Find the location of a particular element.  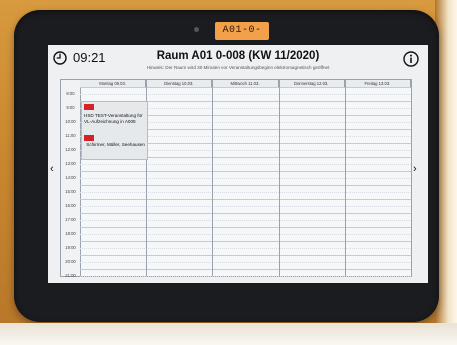

time-label: 11:00 is located at coordinates (70, 135).